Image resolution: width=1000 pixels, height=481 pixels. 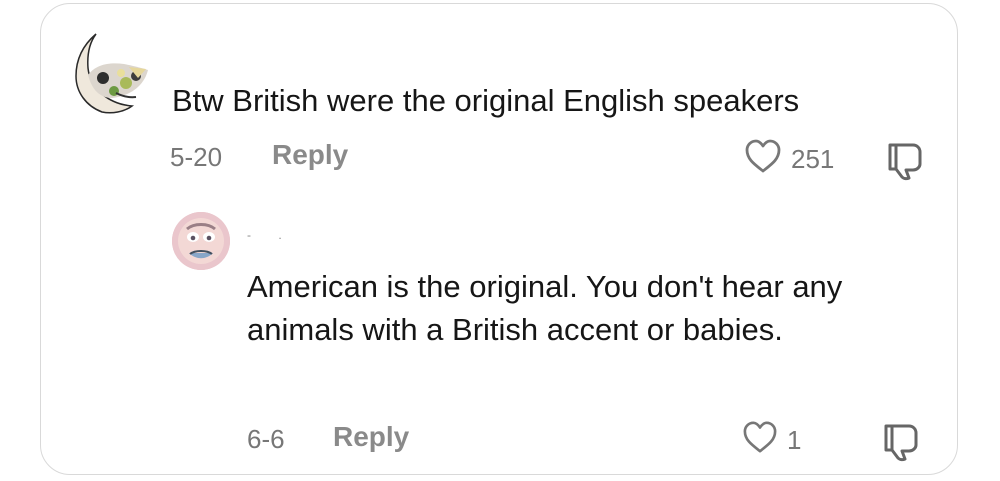 I want to click on reply-like-count: 1, so click(x=794, y=440).